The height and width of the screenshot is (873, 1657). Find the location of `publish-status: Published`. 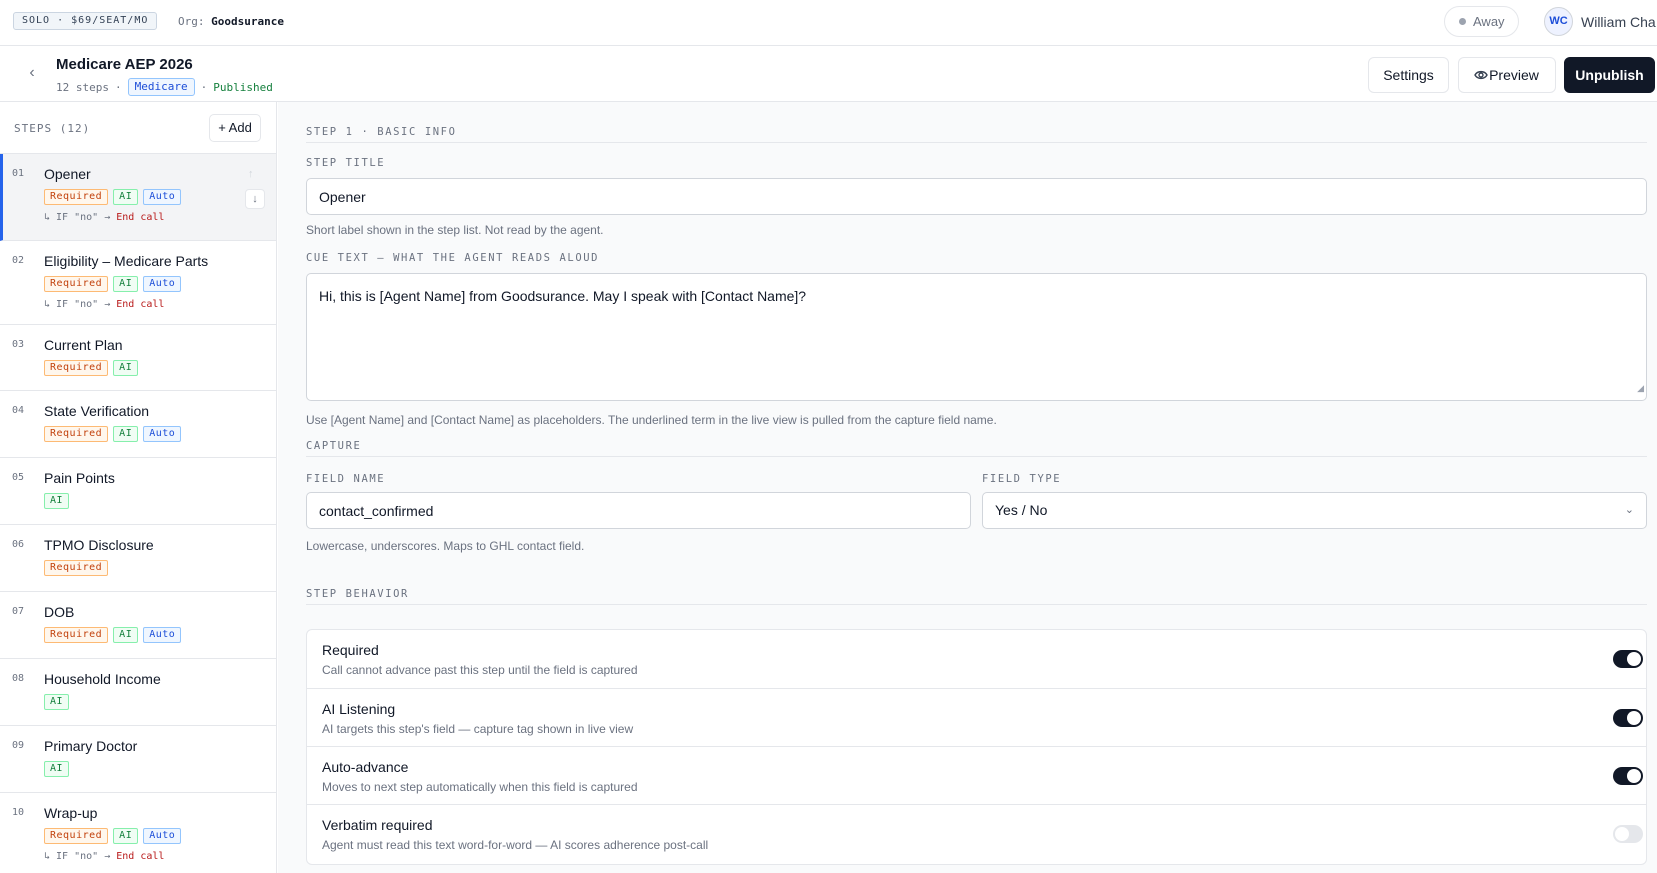

publish-status: Published is located at coordinates (243, 87).